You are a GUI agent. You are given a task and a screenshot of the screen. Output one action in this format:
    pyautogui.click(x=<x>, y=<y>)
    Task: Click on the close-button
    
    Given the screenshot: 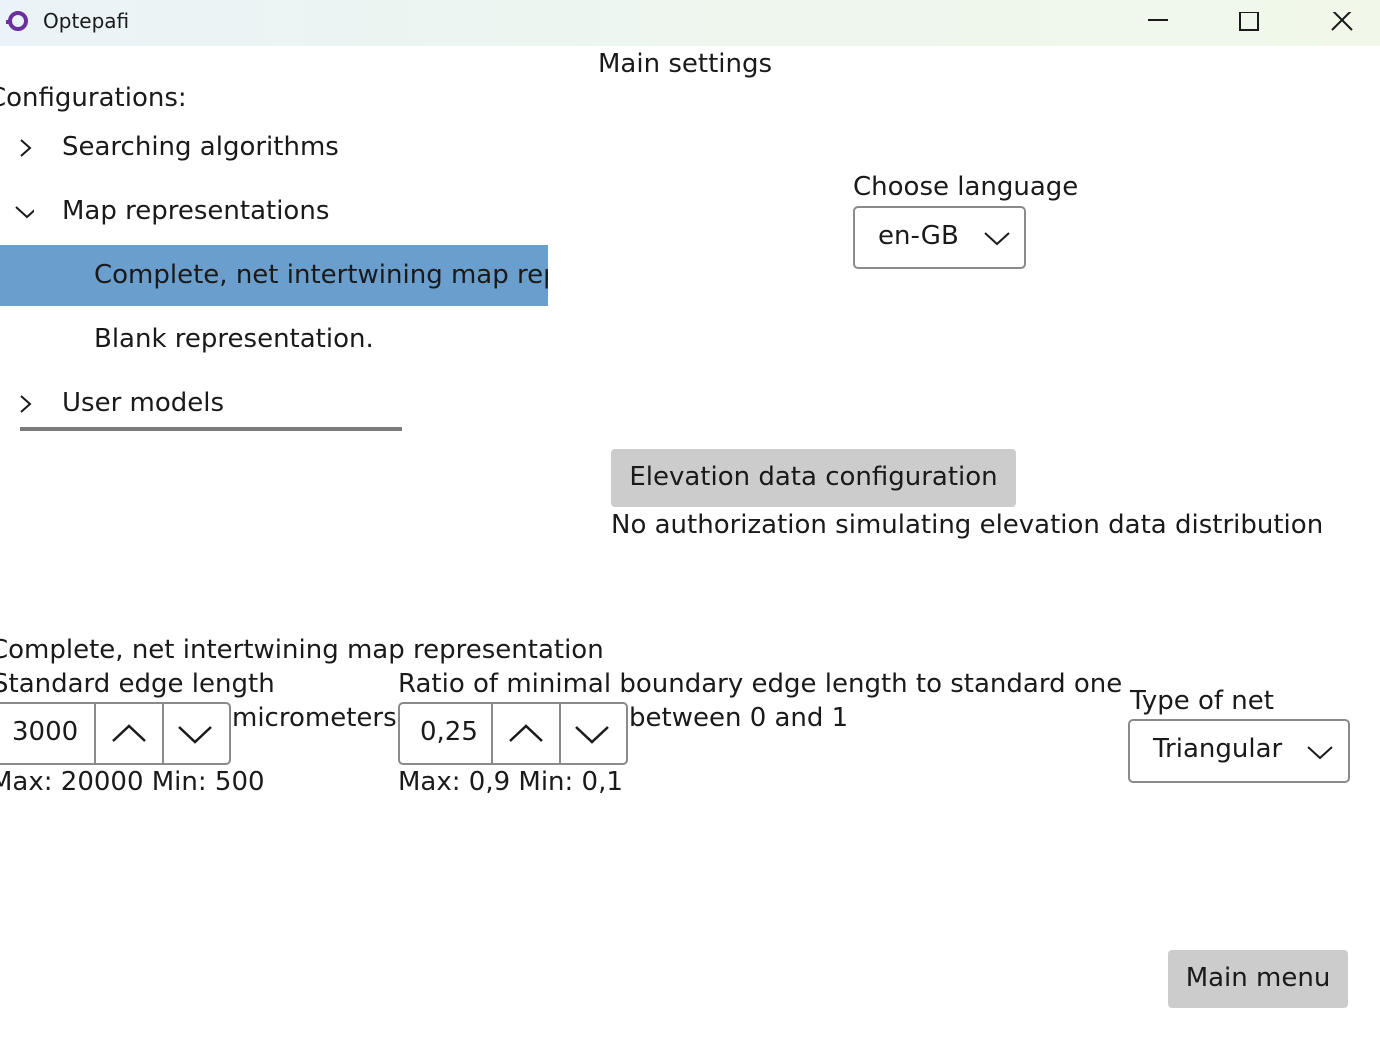 What is the action you would take?
    pyautogui.click(x=1342, y=23)
    